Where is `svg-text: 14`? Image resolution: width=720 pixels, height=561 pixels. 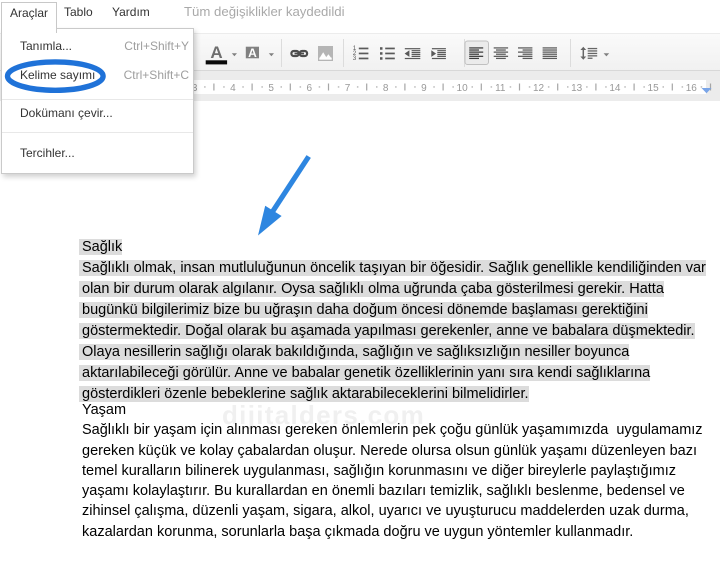
svg-text: 14 is located at coordinates (615, 88).